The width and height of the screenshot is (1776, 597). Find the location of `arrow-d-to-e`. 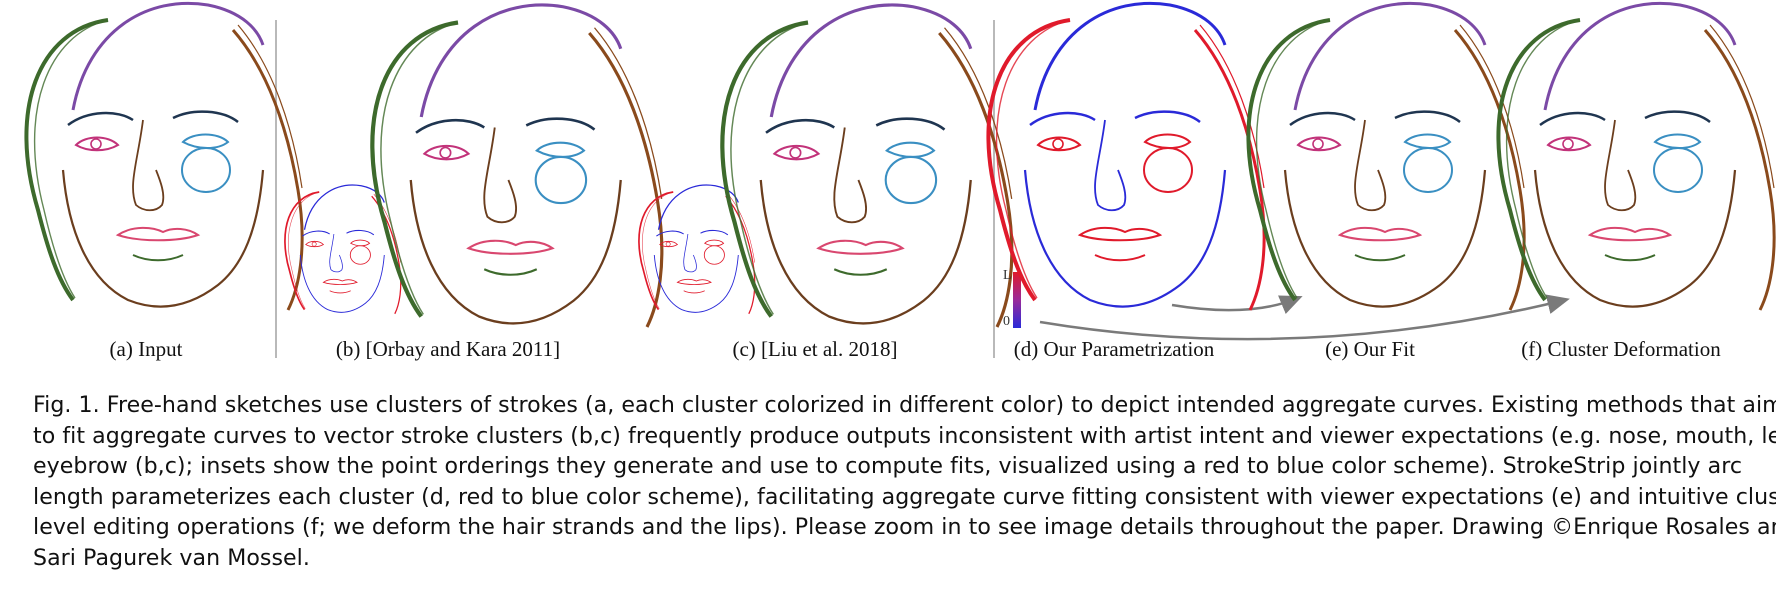

arrow-d-to-e is located at coordinates (1237, 304).